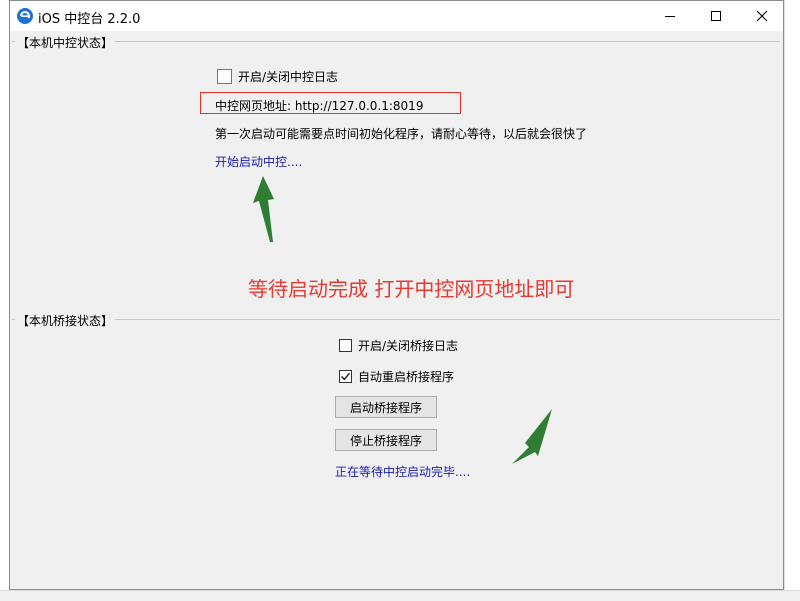 This screenshot has height=601, width=800. Describe the element at coordinates (386, 440) in the screenshot. I see `stop-bridge-button: 停止桥接程序` at that location.